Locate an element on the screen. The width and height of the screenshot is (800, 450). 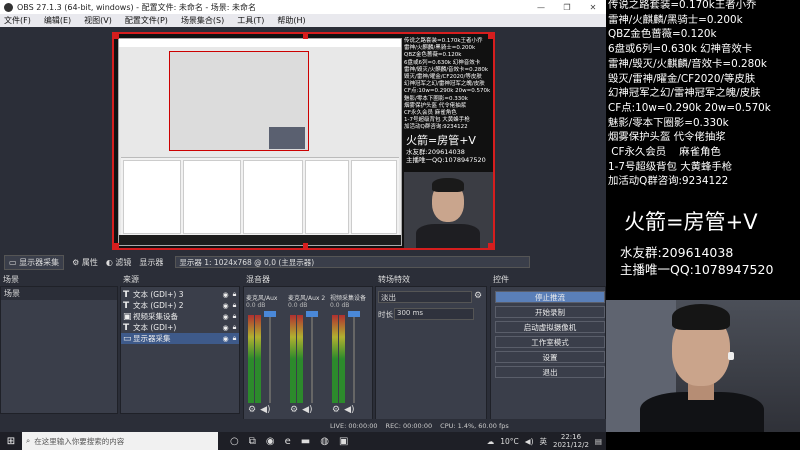
resize-handle-b is located at coordinates (305, 245).